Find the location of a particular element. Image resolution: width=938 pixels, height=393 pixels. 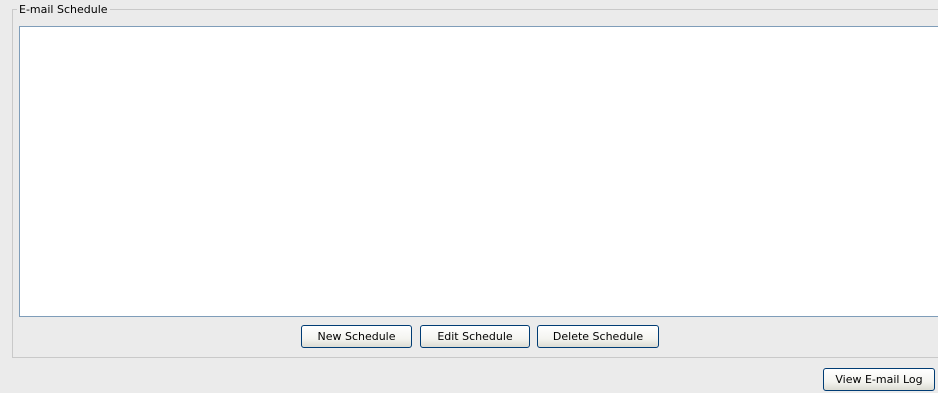

edit-schedule-button: Edit Schedule is located at coordinates (475, 336).